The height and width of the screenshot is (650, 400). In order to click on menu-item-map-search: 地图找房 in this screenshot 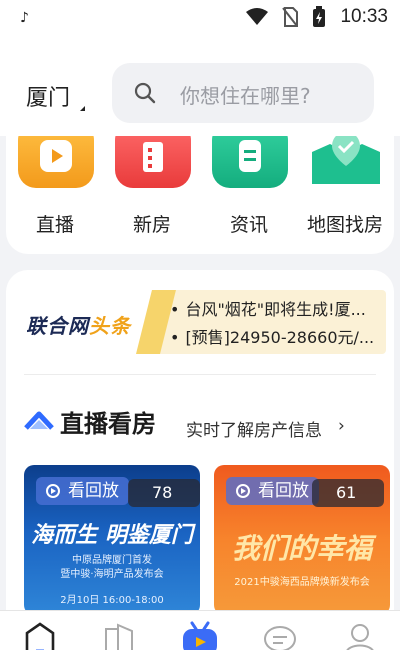, I will do `click(345, 195)`.